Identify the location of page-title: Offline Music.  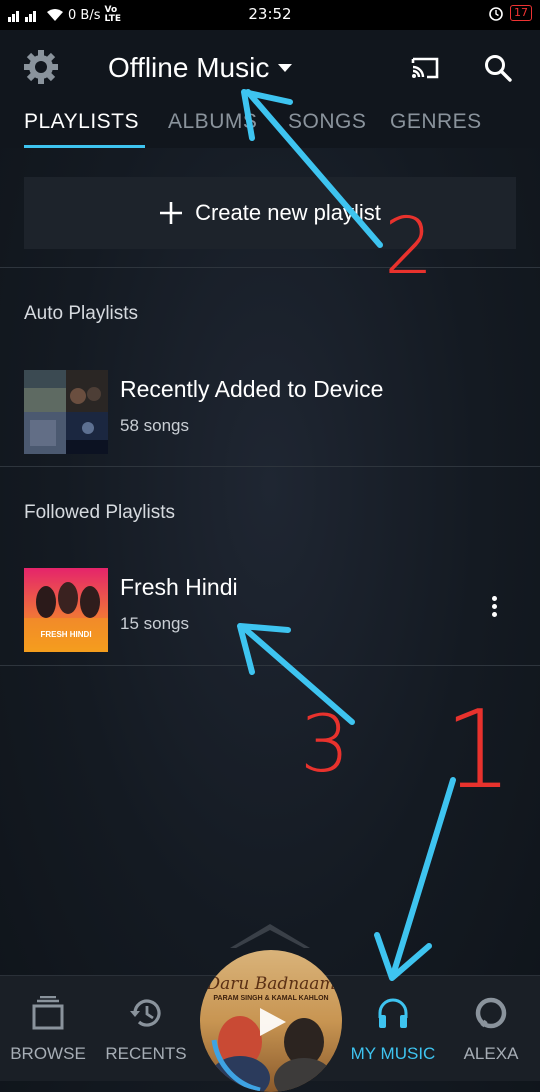
(189, 67).